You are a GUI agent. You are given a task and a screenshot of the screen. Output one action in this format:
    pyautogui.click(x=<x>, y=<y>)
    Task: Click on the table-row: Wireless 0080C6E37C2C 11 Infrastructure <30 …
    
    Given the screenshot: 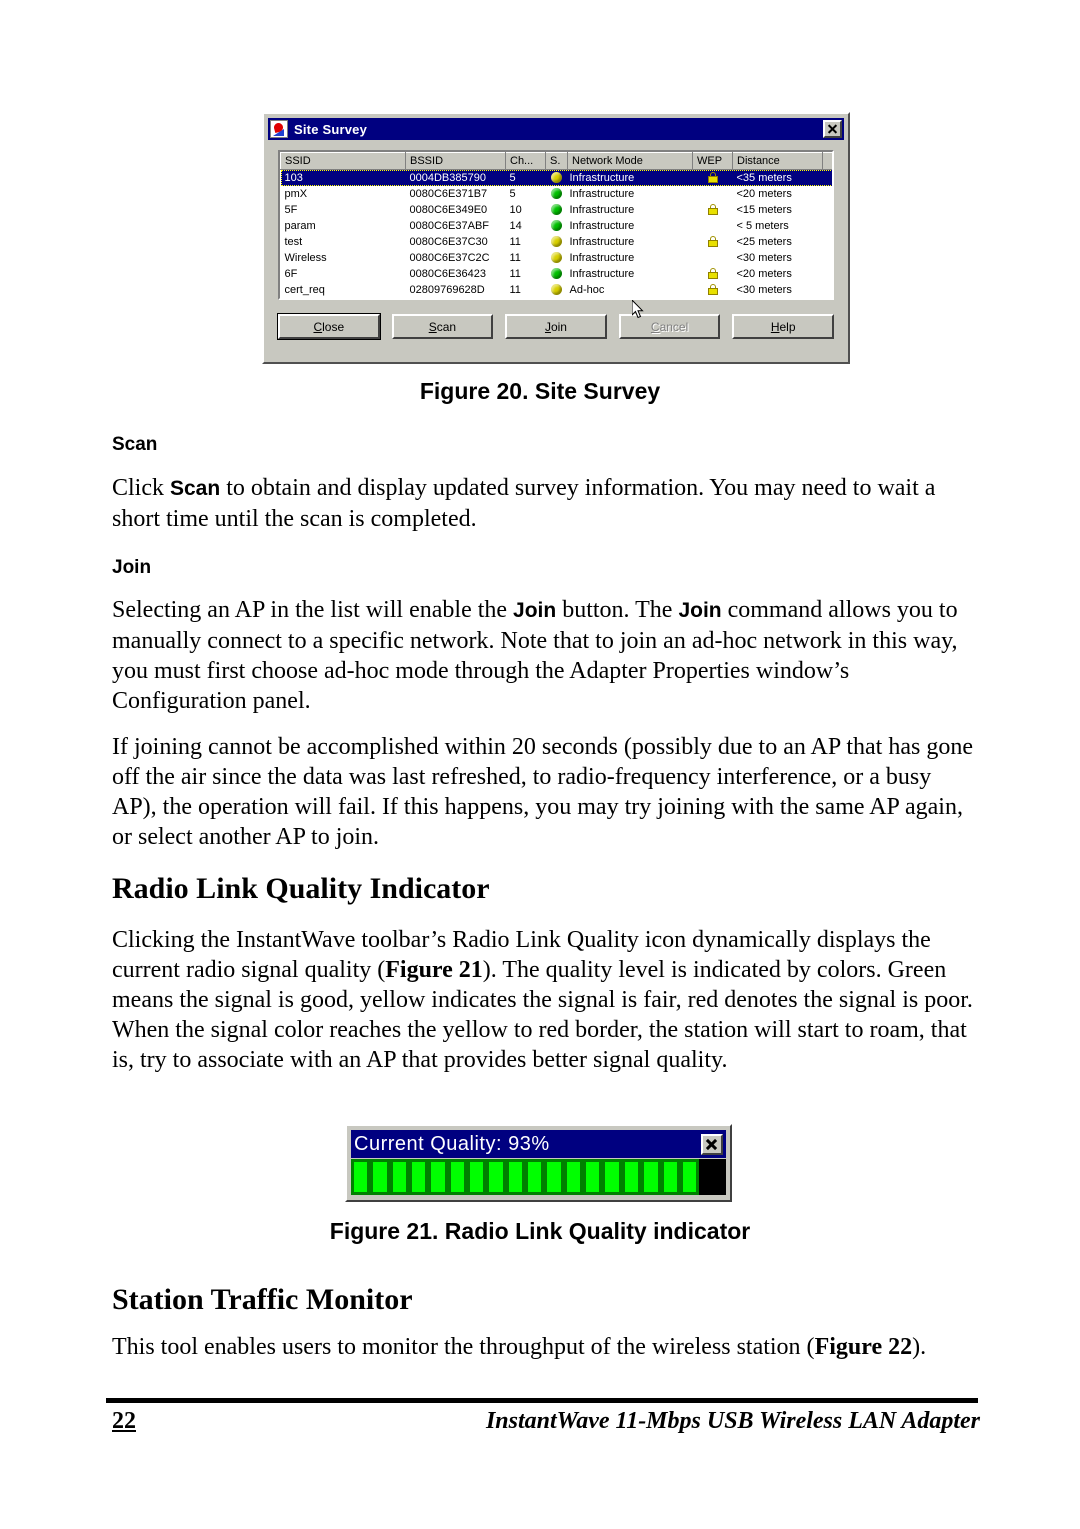 What is the action you would take?
    pyautogui.click(x=557, y=258)
    